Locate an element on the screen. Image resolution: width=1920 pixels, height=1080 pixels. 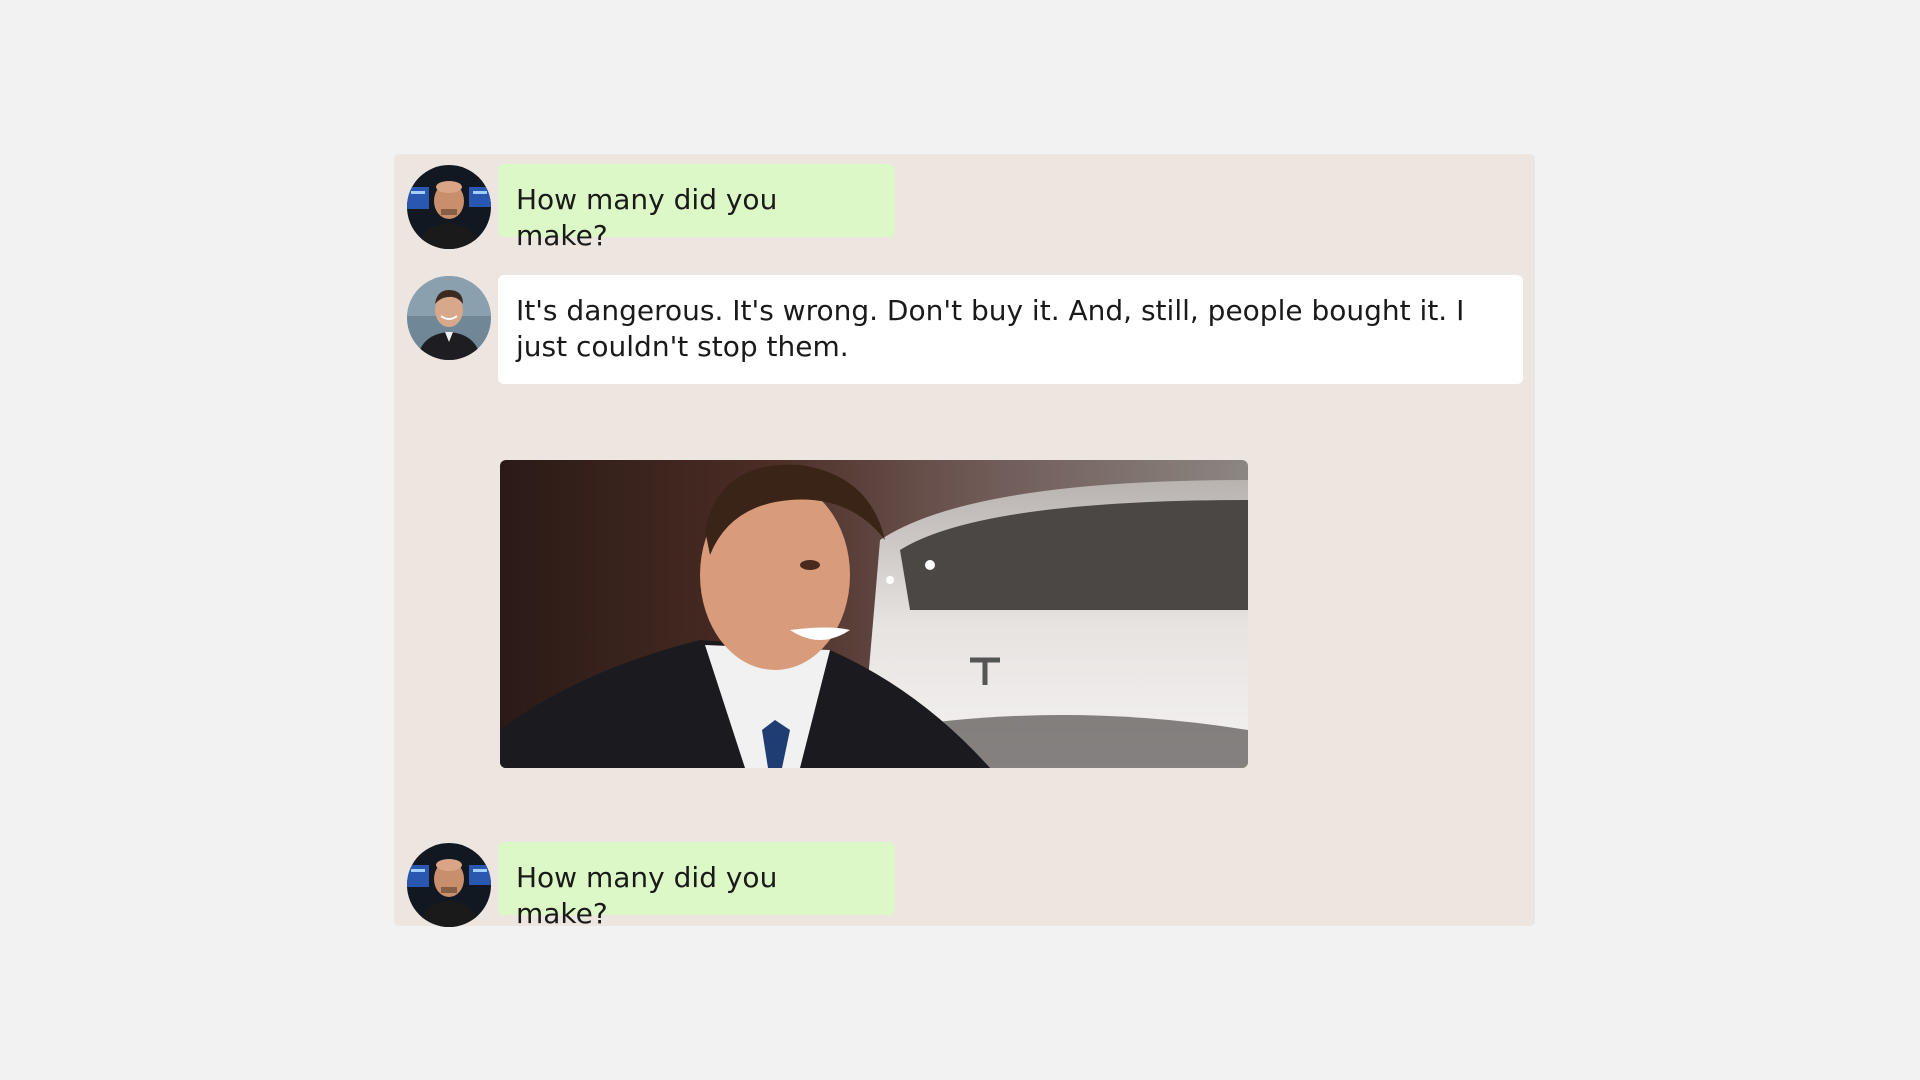
laughing-man-photo-icon is located at coordinates (874, 614).